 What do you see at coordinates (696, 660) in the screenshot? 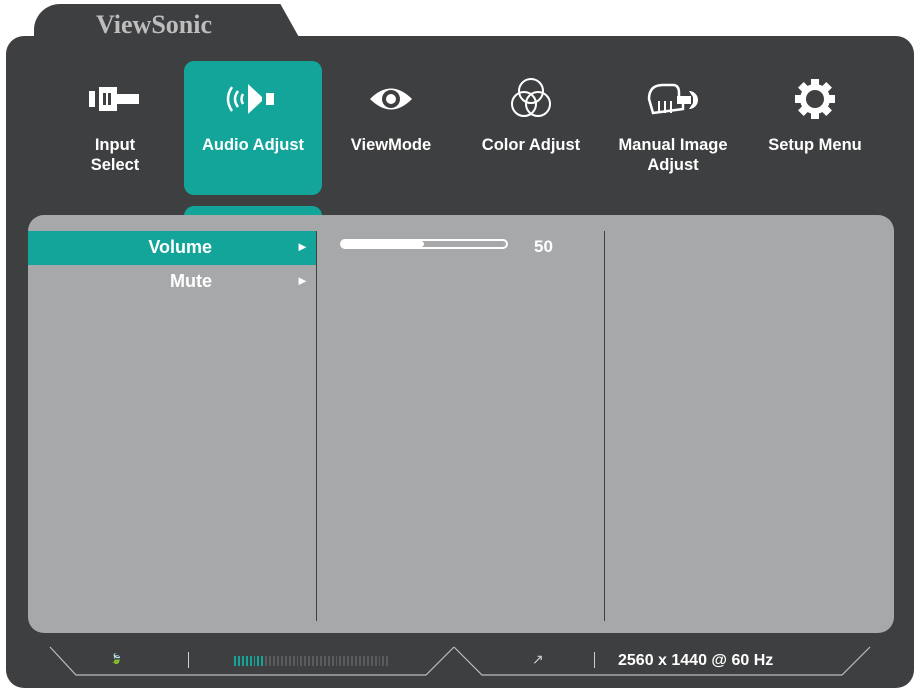
I see `resolution-text: 2560 x 1440 @ 60 Hz` at bounding box center [696, 660].